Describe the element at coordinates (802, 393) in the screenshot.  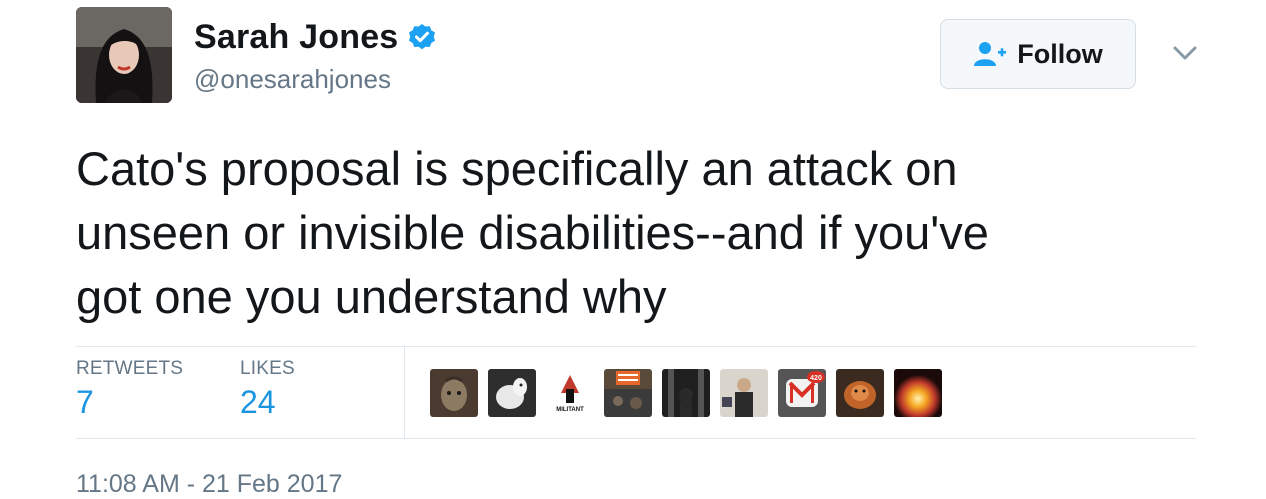
I see `liker-avatar-7: 420` at that location.